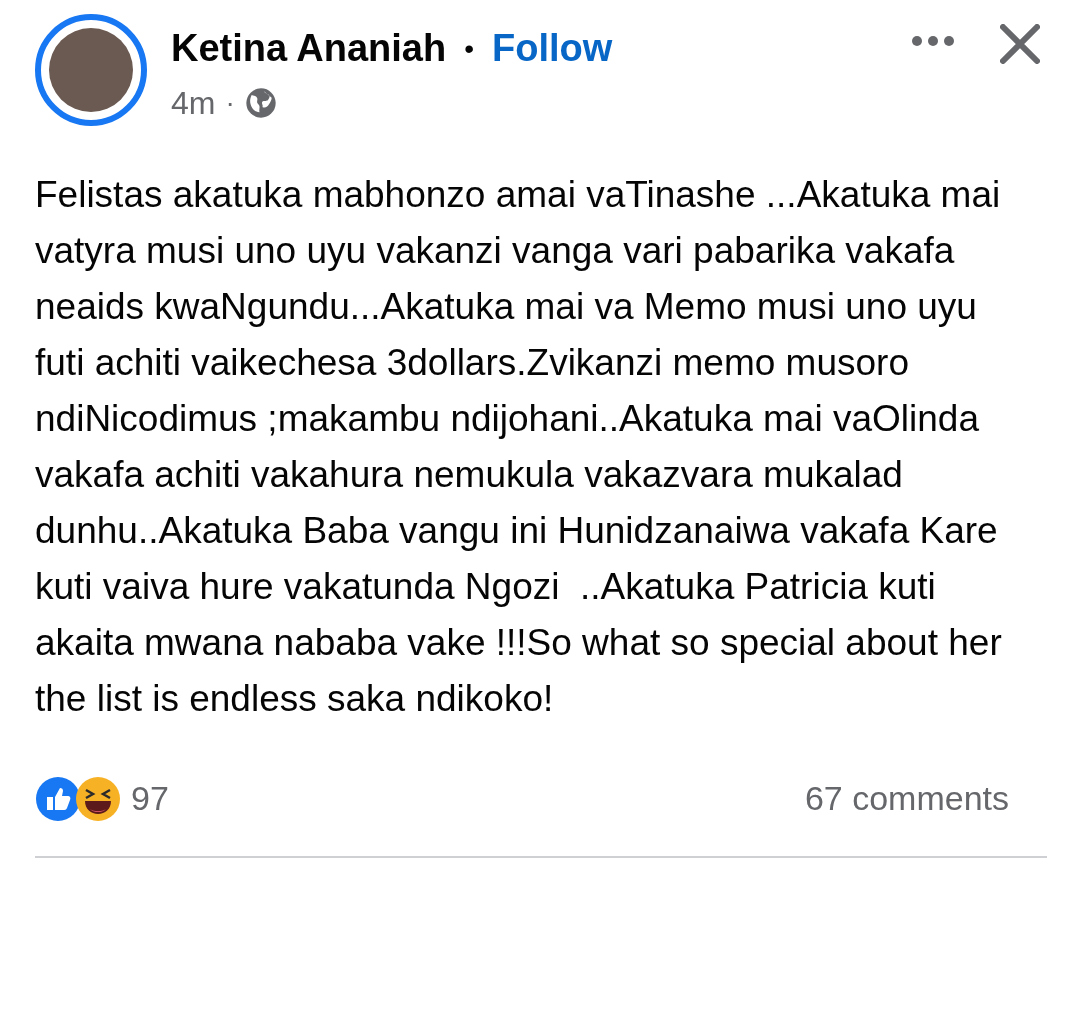 The image size is (1079, 1030). Describe the element at coordinates (552, 48) in the screenshot. I see `follow-link: Follow` at that location.